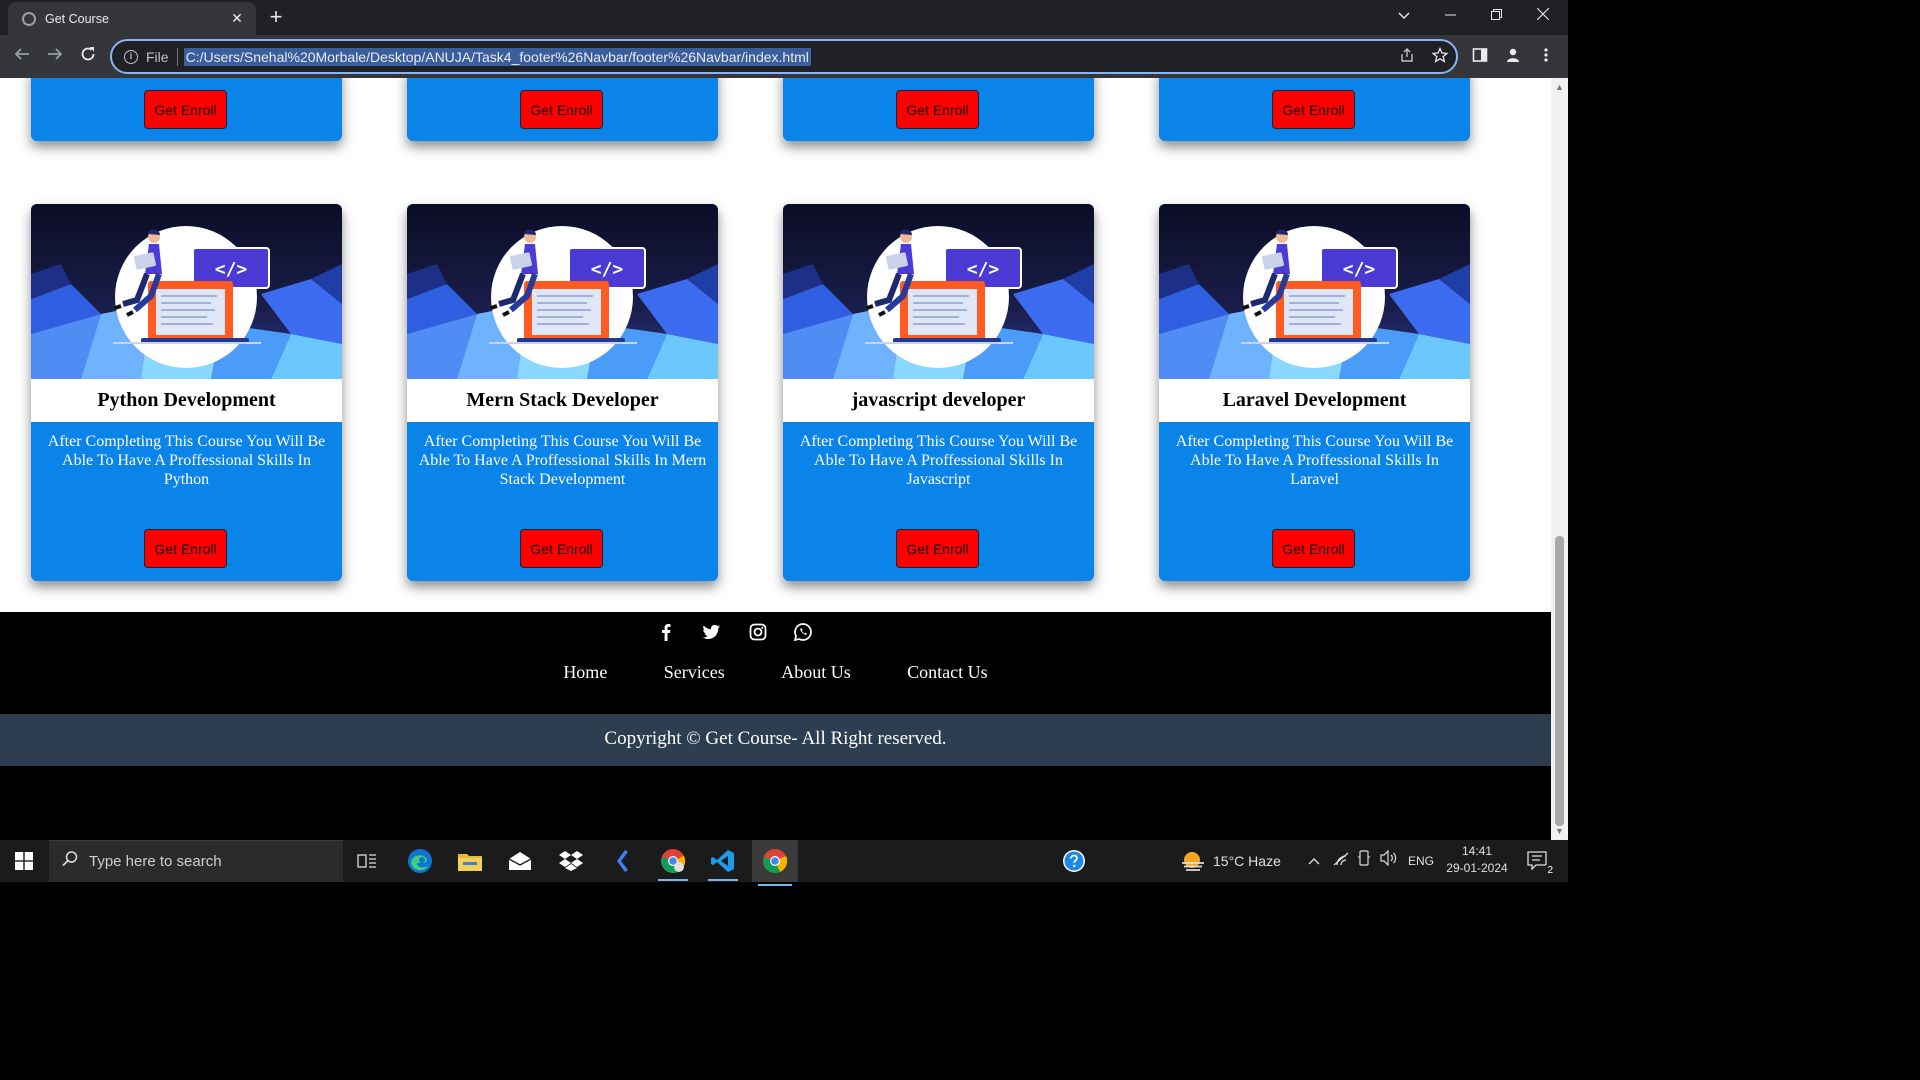  What do you see at coordinates (470, 861) in the screenshot?
I see `file-explorer-icon` at bounding box center [470, 861].